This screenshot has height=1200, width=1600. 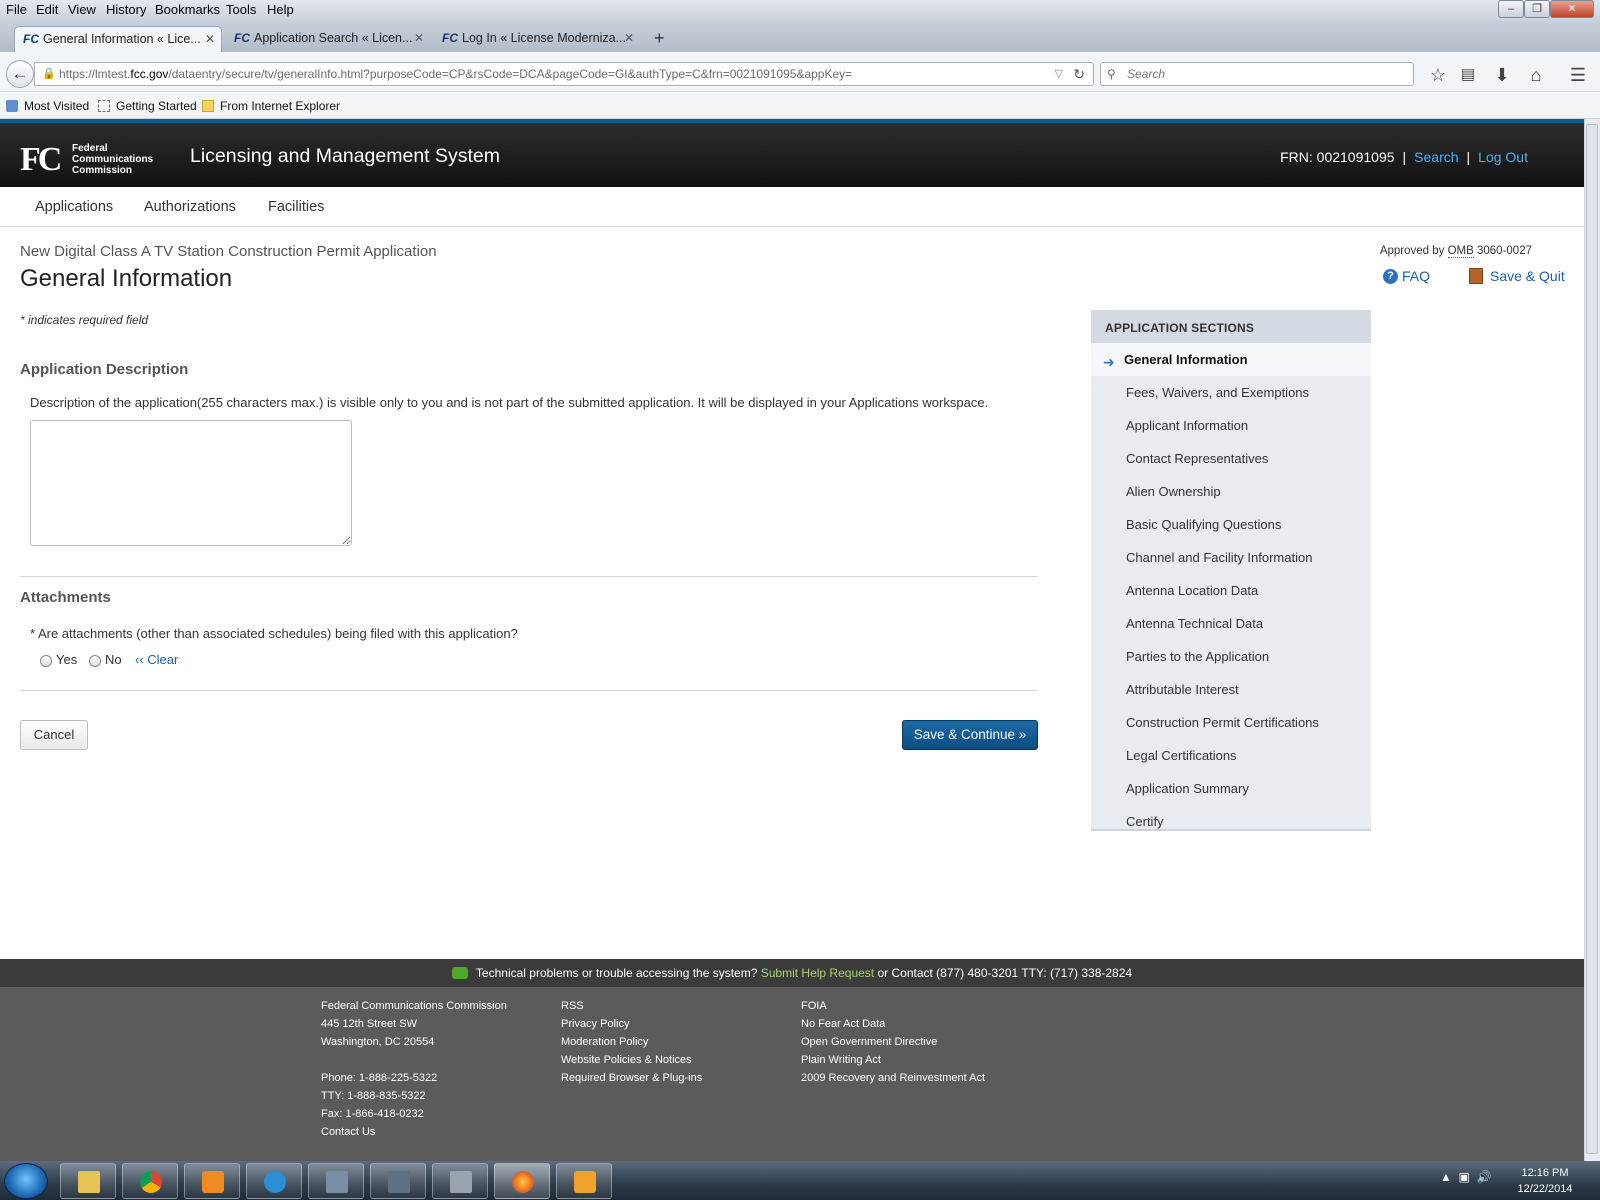 I want to click on header-search-link: Search, so click(x=1436, y=157).